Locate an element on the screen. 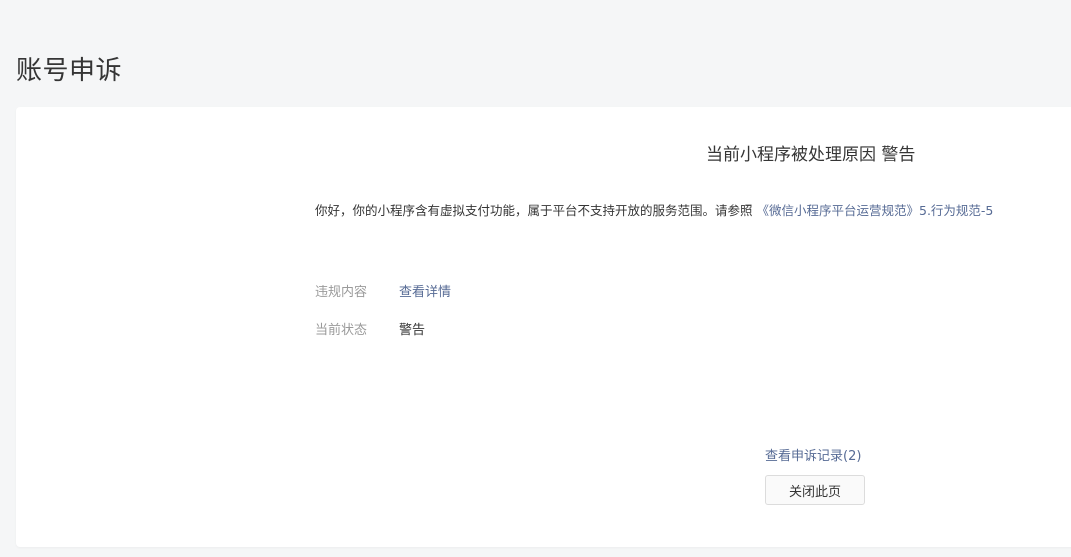 The height and width of the screenshot is (557, 1071). status-label: 当前状态 is located at coordinates (341, 330).